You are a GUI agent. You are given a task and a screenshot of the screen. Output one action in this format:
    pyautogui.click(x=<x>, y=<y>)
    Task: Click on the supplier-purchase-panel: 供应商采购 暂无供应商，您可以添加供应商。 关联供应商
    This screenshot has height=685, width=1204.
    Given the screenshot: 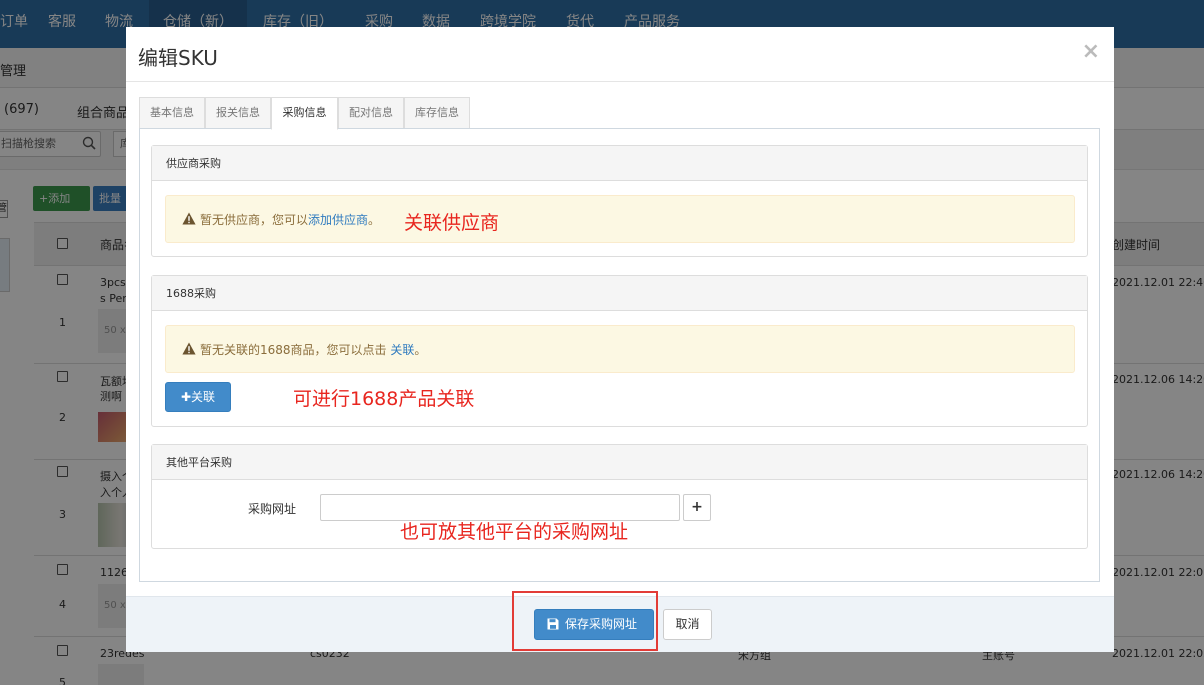 What is the action you would take?
    pyautogui.click(x=619, y=201)
    